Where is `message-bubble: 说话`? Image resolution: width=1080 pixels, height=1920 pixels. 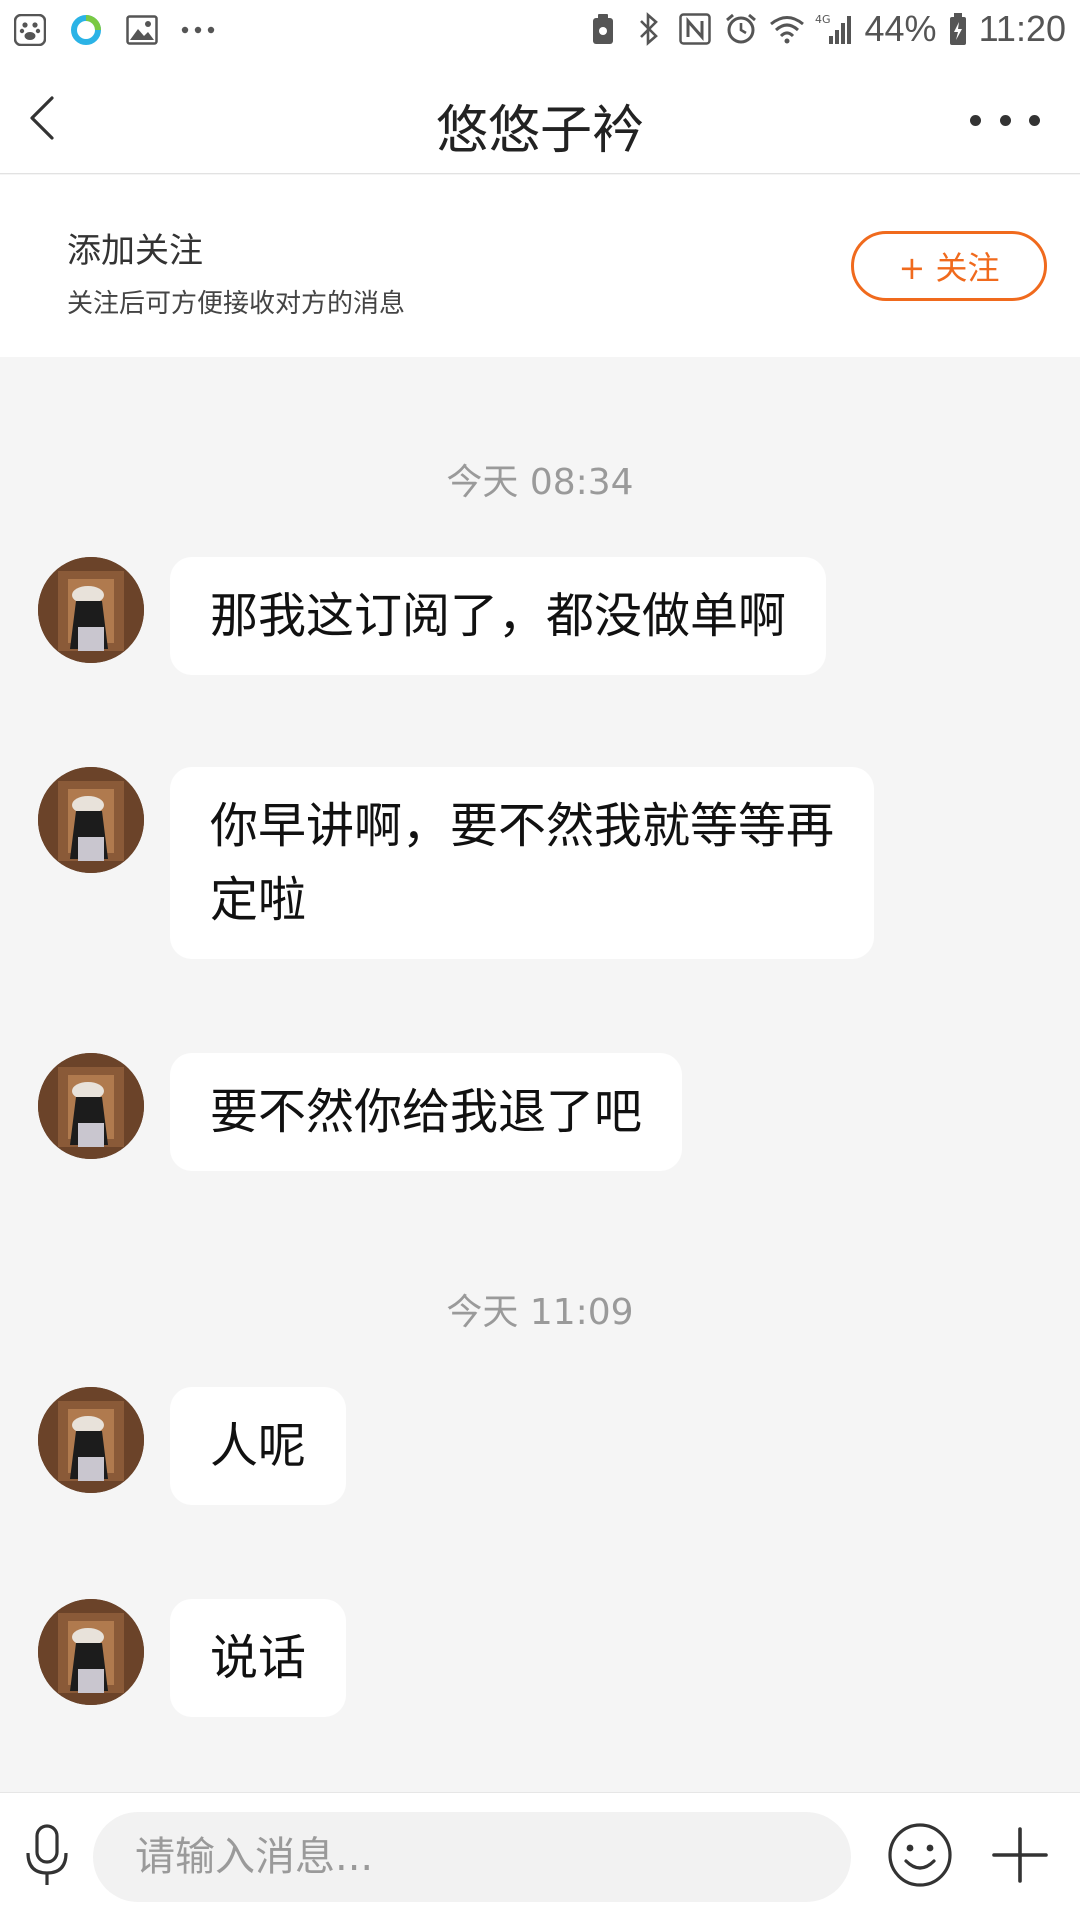 message-bubble: 说话 is located at coordinates (258, 1658).